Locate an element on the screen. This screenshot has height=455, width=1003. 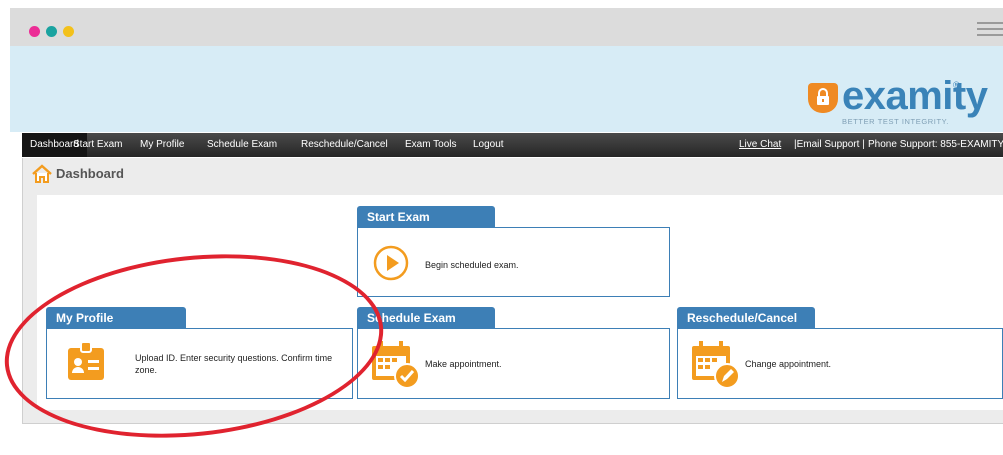
play-icon is located at coordinates (391, 263).